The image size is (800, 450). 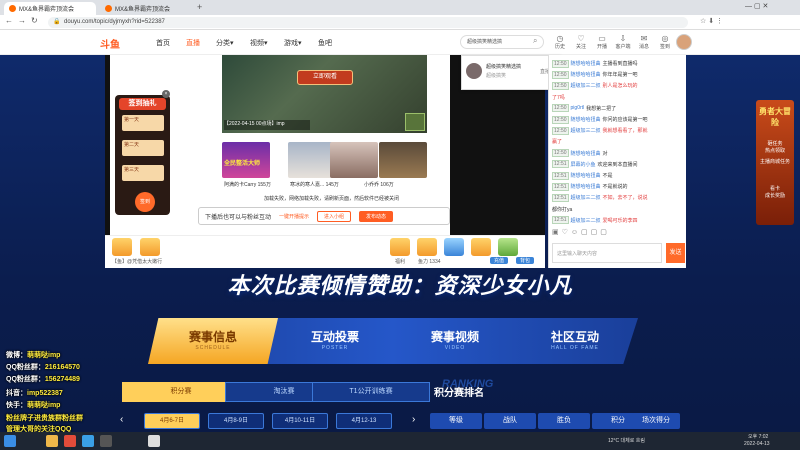 I want to click on browser-tab-active: MX&鱼界霸弈顶流会, so click(x=50, y=8).